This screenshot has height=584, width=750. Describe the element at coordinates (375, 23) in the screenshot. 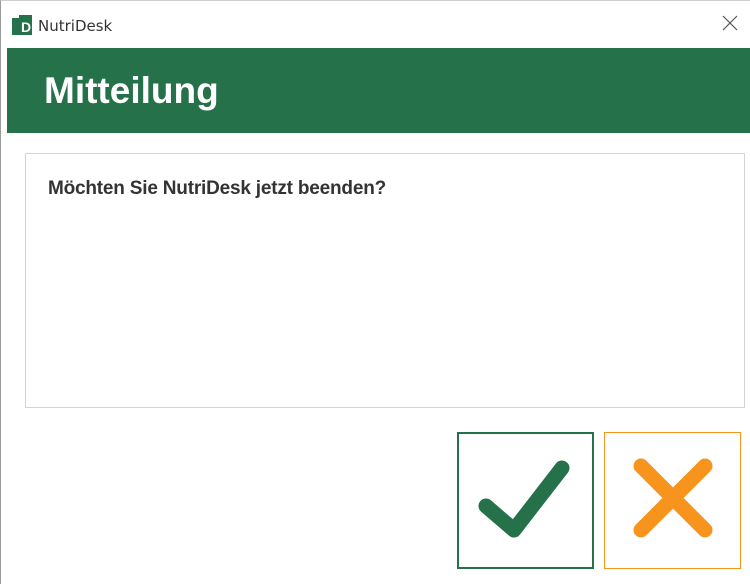

I see `title-bar: D NutriDesk` at that location.